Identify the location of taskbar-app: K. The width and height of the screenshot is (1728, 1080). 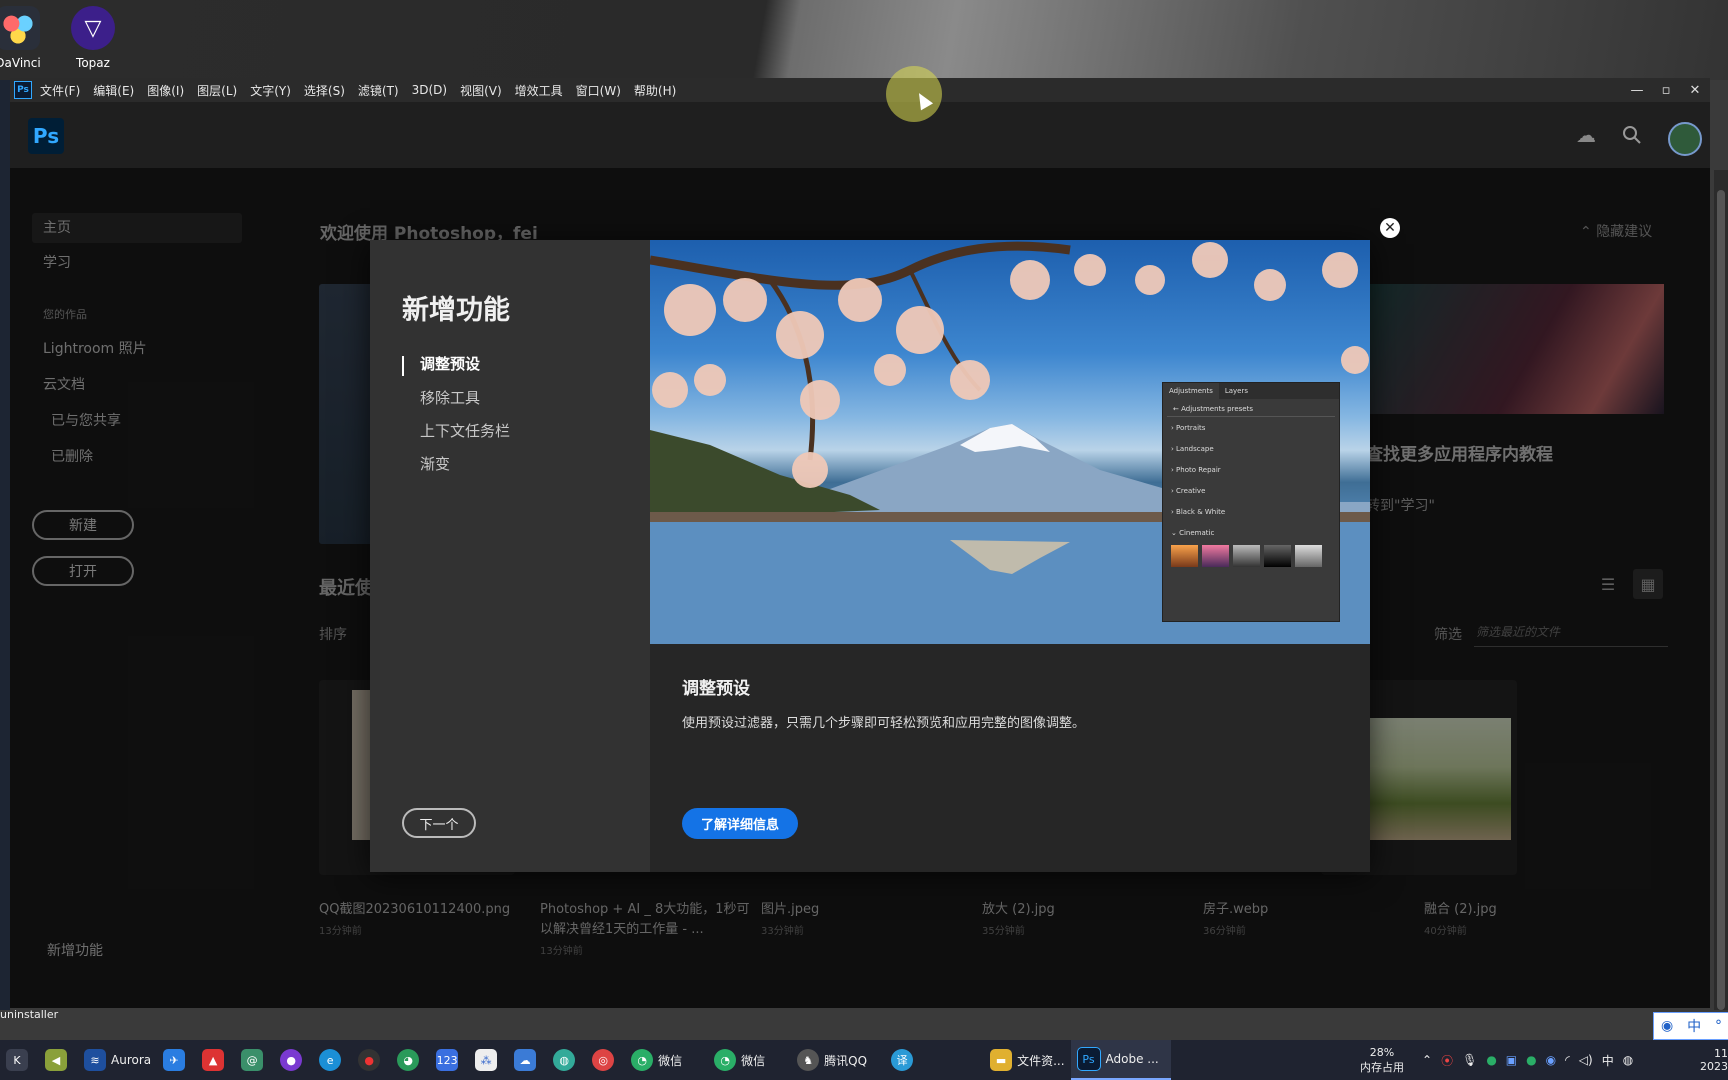
(19, 1060).